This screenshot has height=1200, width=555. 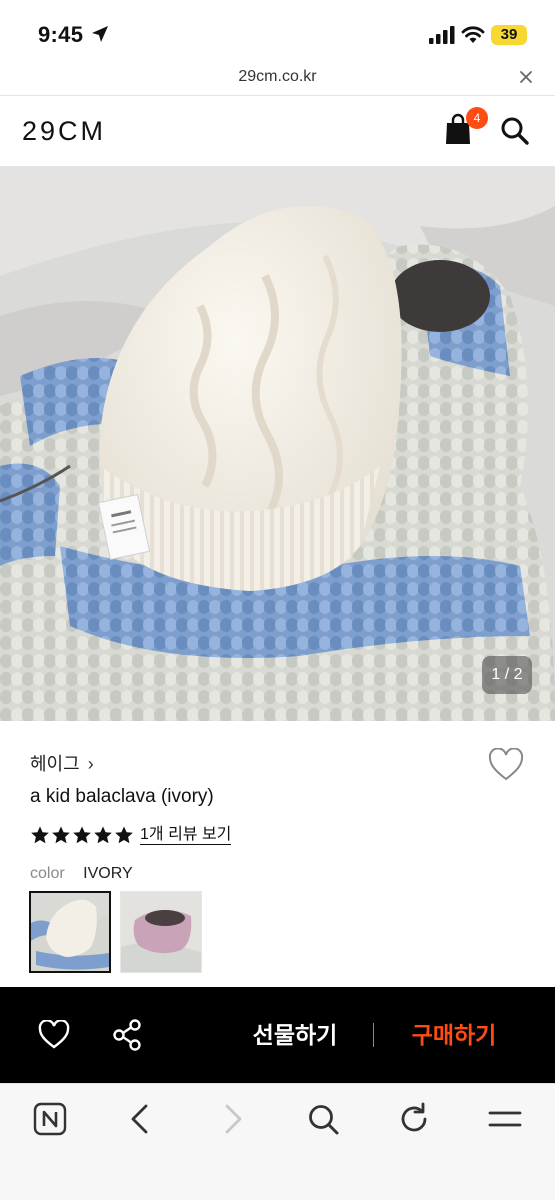 What do you see at coordinates (127, 1035) in the screenshot?
I see `share-icon` at bounding box center [127, 1035].